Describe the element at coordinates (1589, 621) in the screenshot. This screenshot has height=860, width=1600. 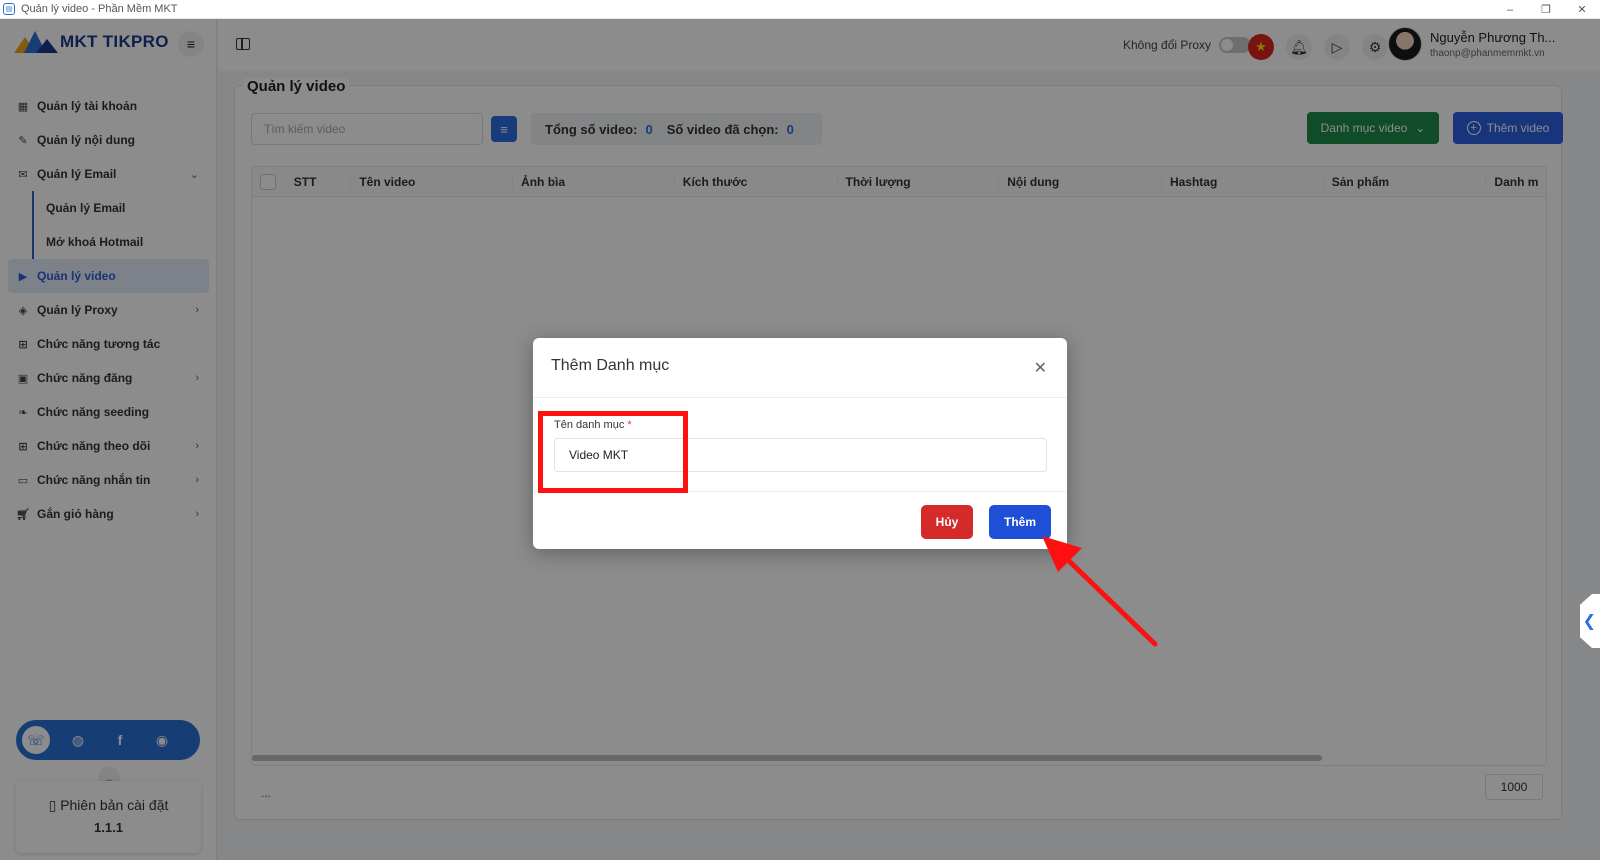
I see `chevron-left-icon: ❮` at that location.